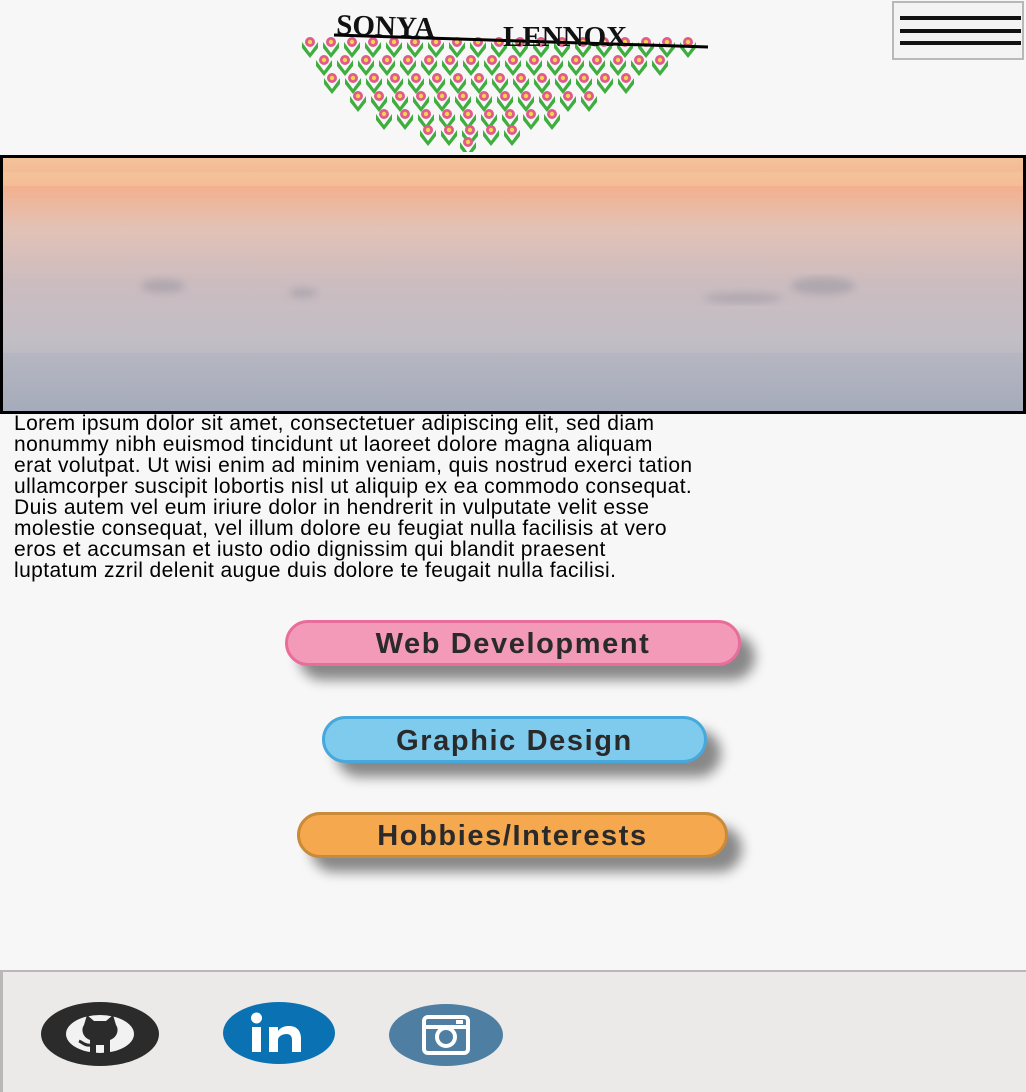 The image size is (1026, 1092). What do you see at coordinates (386, 26) in the screenshot?
I see `logo-first-name: SONYA` at bounding box center [386, 26].